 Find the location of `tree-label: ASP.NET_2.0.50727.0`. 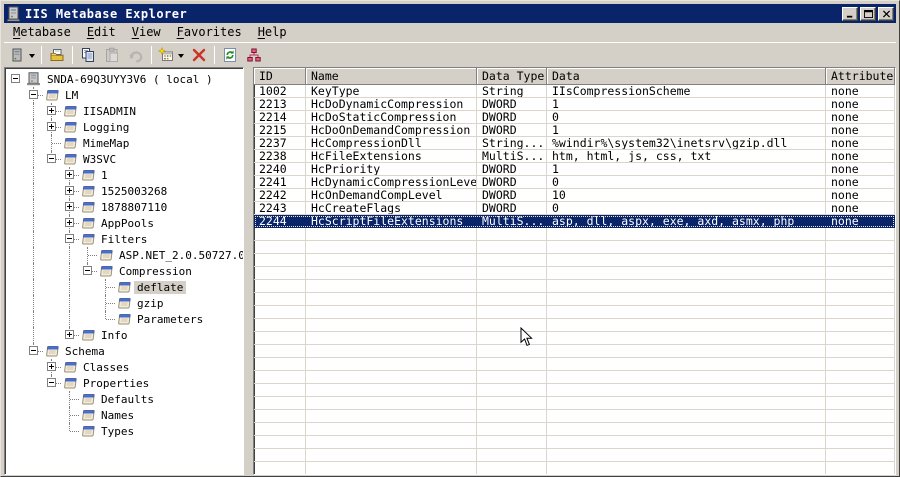

tree-label: ASP.NET_2.0.50727.0 is located at coordinates (179, 255).